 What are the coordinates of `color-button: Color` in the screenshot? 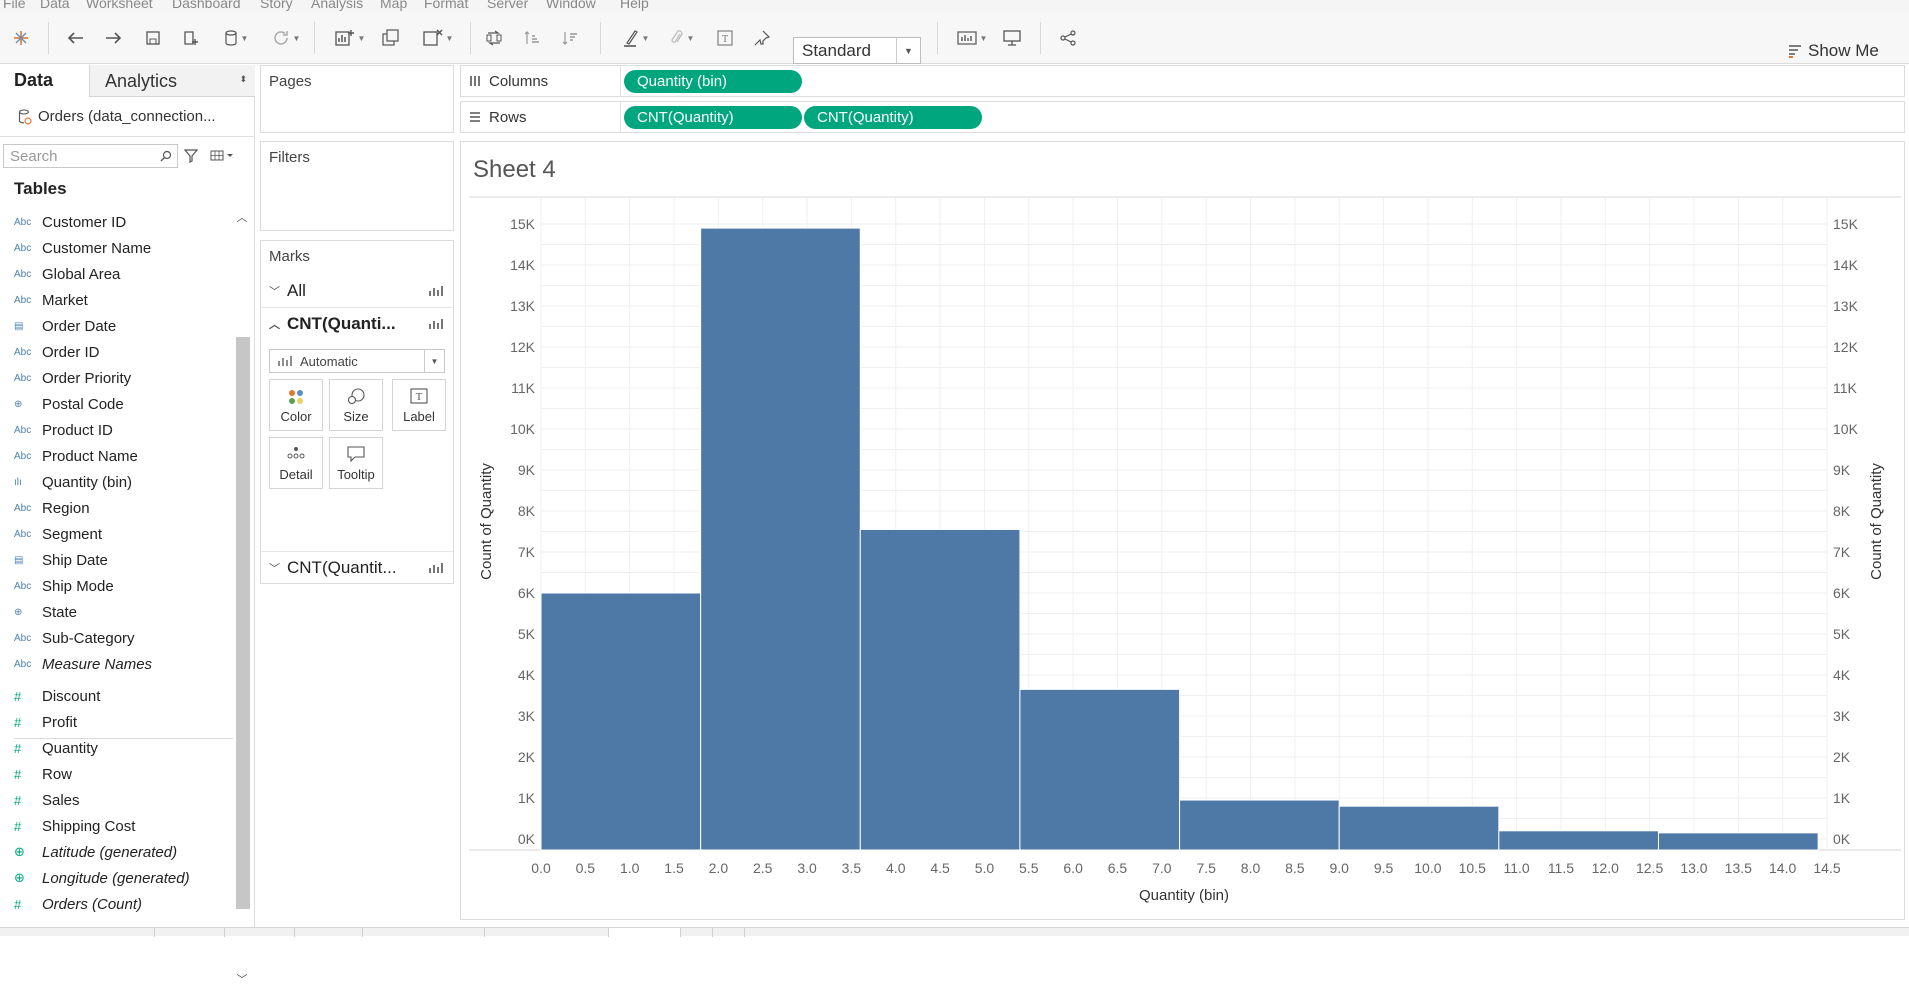 It's located at (296, 405).